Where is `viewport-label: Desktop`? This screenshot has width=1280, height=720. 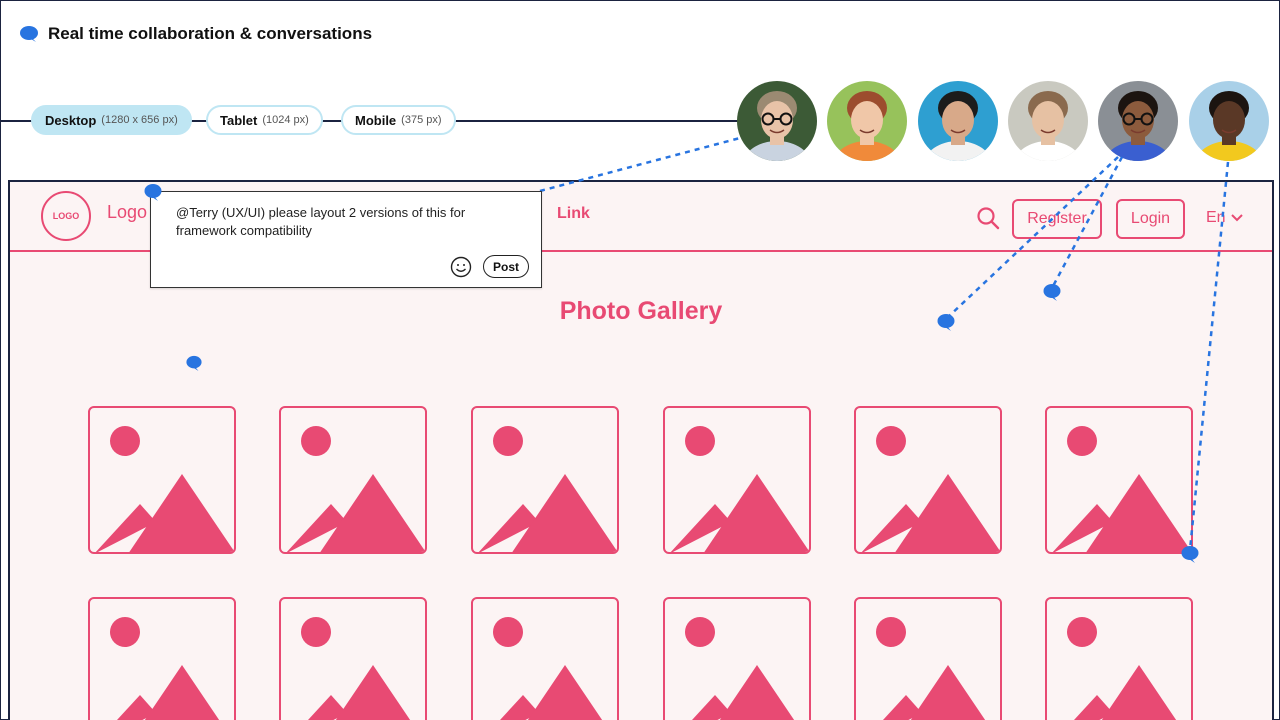
viewport-label: Desktop is located at coordinates (71, 120).